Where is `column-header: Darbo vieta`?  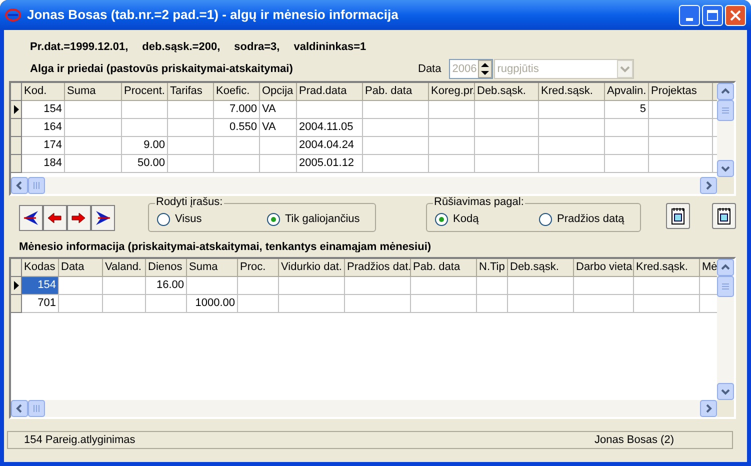 column-header: Darbo vieta is located at coordinates (604, 268).